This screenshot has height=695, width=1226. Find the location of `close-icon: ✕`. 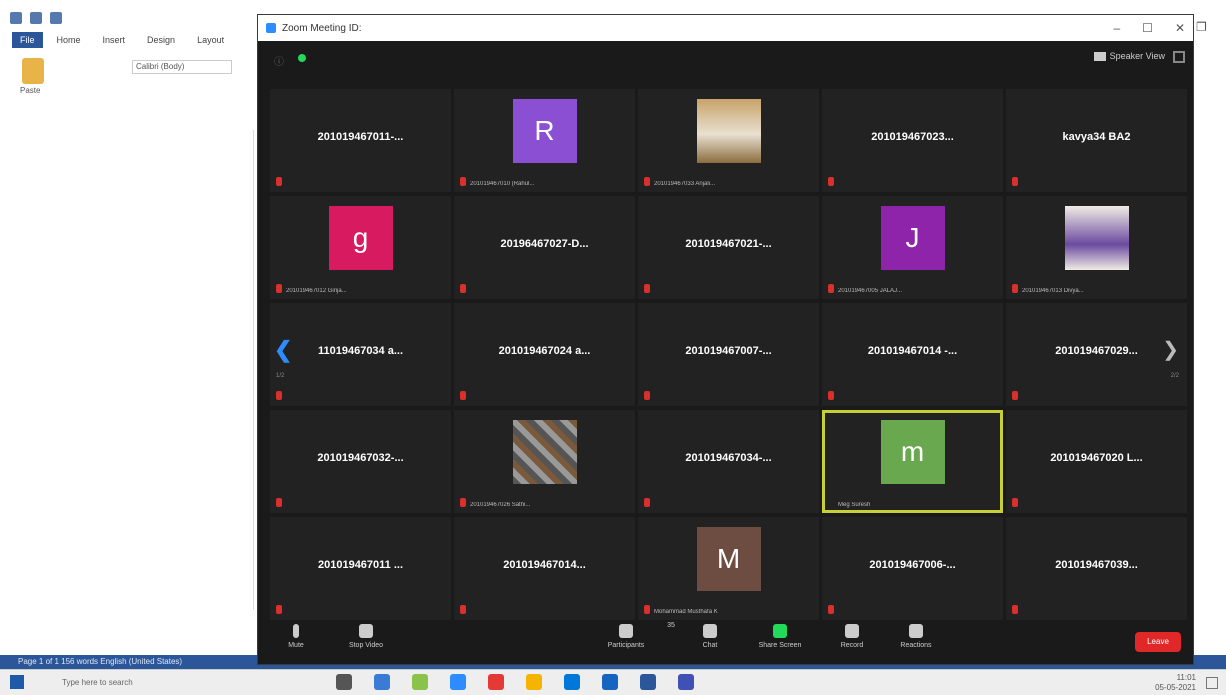

close-icon: ✕ is located at coordinates (1180, 28).